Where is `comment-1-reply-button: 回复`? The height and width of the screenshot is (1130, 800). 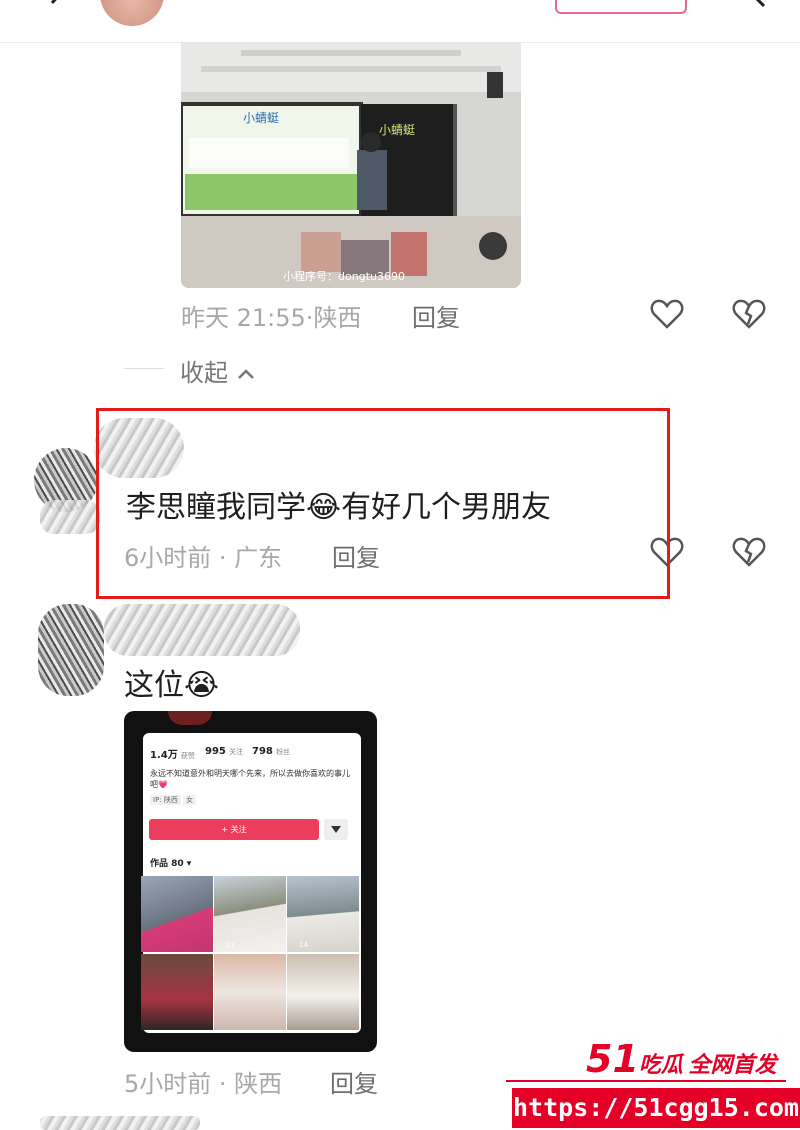 comment-1-reply-button: 回复 is located at coordinates (436, 315).